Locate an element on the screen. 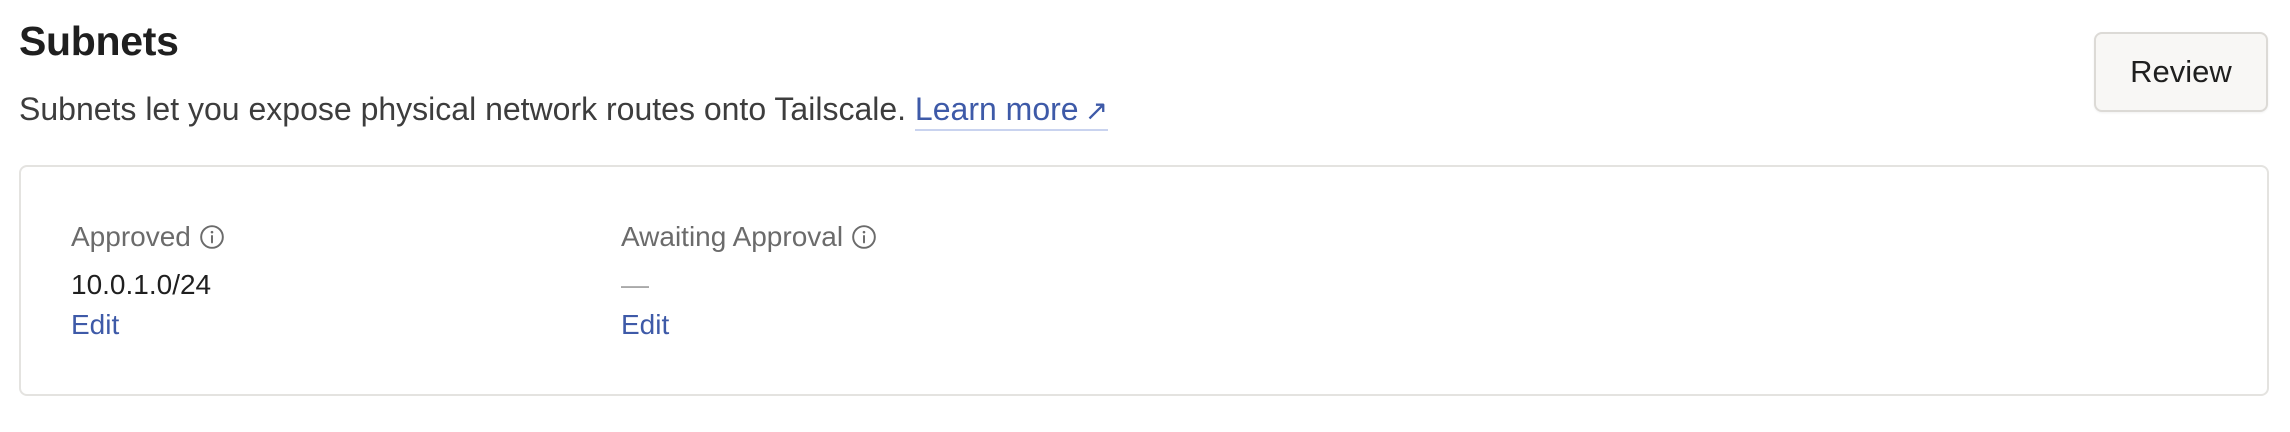  approved-label-row: Approved is located at coordinates (148, 237).